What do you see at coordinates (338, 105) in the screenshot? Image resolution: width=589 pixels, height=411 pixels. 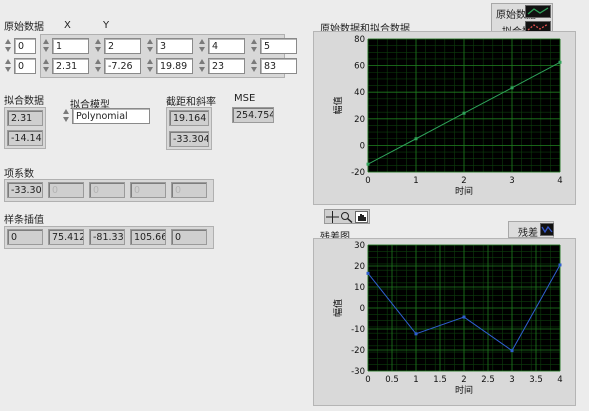 I see `main-y-axis-label: 幅值` at bounding box center [338, 105].